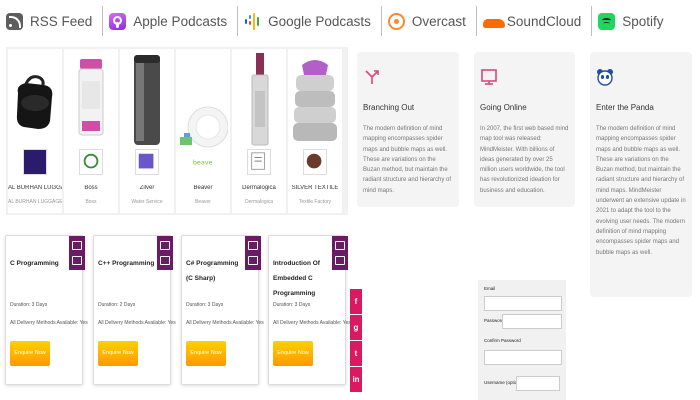 The width and height of the screenshot is (700, 400). I want to click on username-field, so click(538, 383).